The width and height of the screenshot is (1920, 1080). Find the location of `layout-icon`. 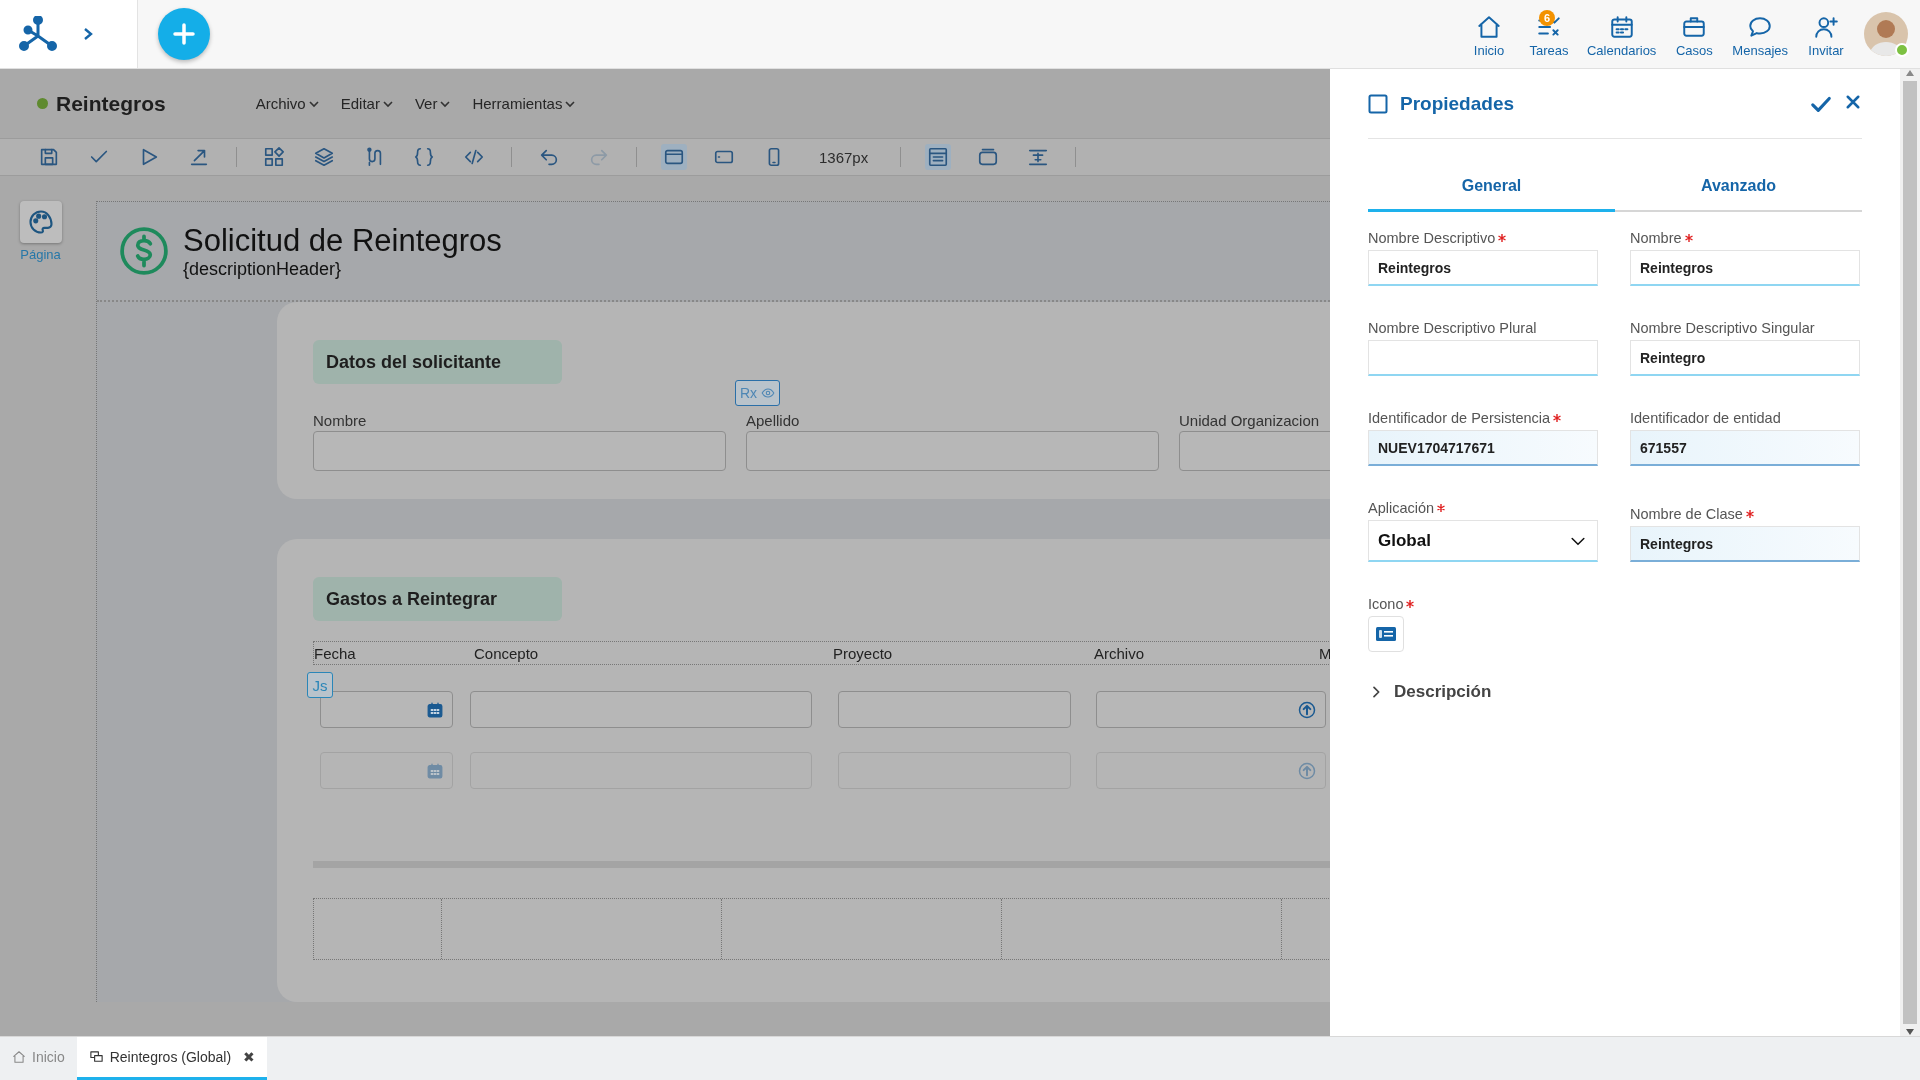

layout-icon is located at coordinates (938, 157).